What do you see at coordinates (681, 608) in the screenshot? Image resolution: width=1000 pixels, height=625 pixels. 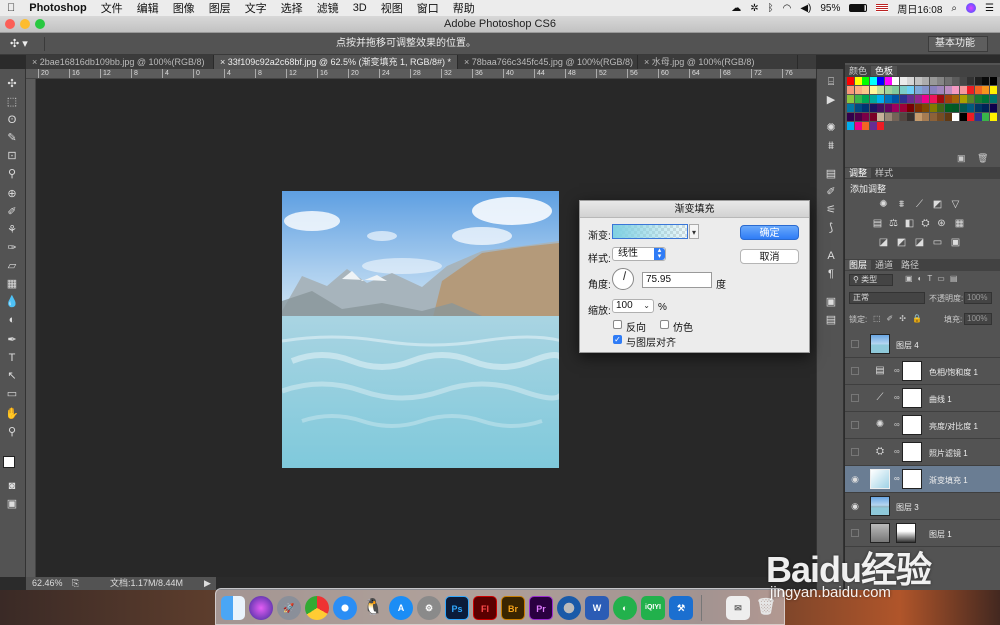 I see `xcode-icon: ⚒` at bounding box center [681, 608].